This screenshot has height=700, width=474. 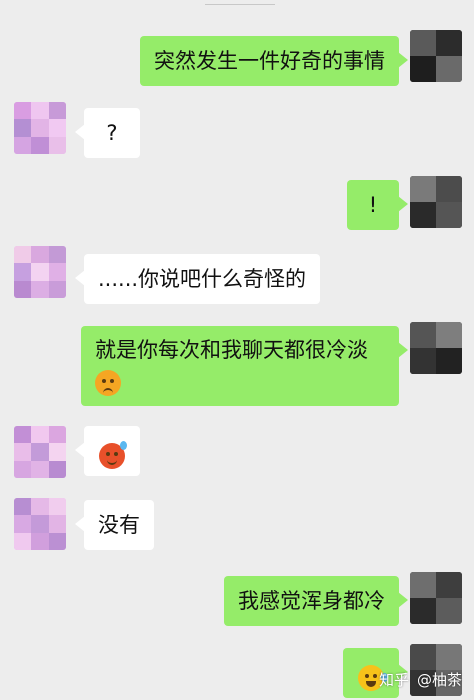 What do you see at coordinates (393, 680) in the screenshot?
I see `watermark-platform: 知乎` at bounding box center [393, 680].